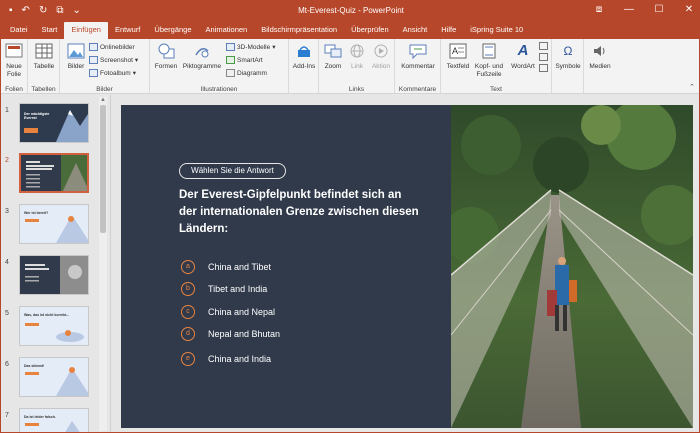 The image size is (700, 433). Describe the element at coordinates (224, 289) in the screenshot. I see `answer-option-b: b Tibet and India` at that location.